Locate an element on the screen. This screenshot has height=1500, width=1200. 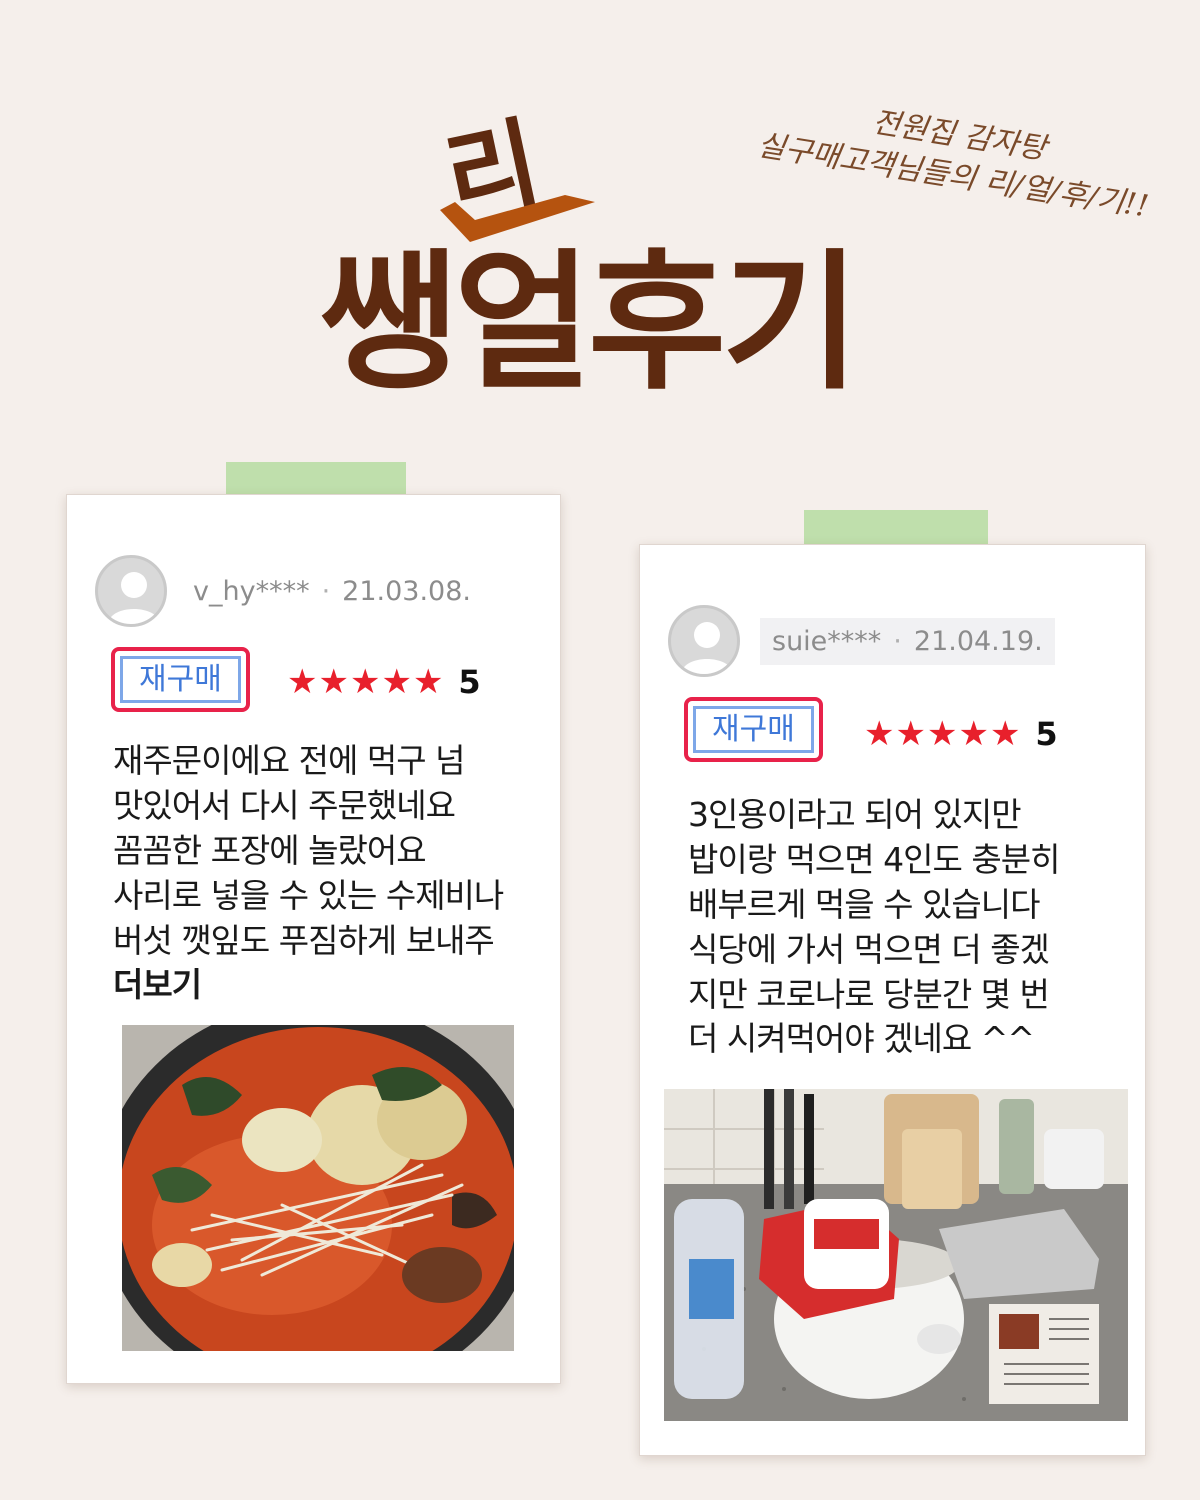
review-photo-gamjatang is located at coordinates (318, 1188).